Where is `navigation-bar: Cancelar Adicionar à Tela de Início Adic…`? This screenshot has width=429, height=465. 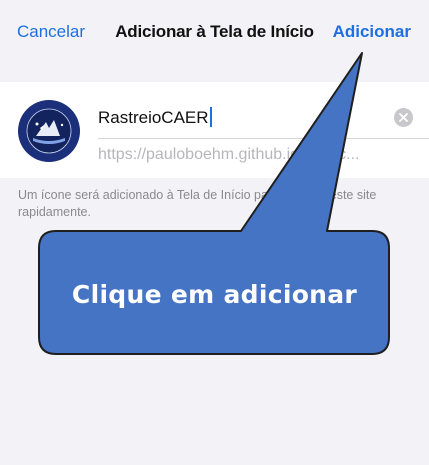
navigation-bar: Cancelar Adicionar à Tela de Início Adic… is located at coordinates (214, 33).